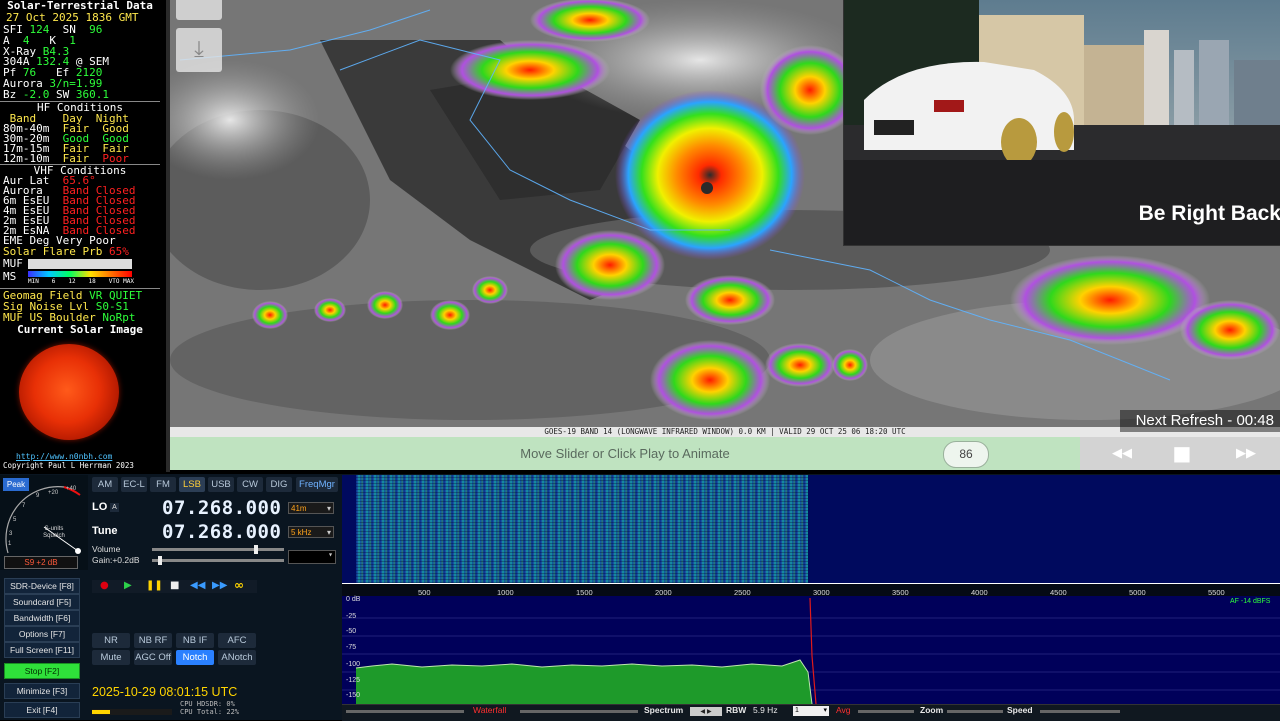 This screenshot has width=1280, height=721. I want to click on spectrum-stepper: ◀ ▶, so click(706, 711).